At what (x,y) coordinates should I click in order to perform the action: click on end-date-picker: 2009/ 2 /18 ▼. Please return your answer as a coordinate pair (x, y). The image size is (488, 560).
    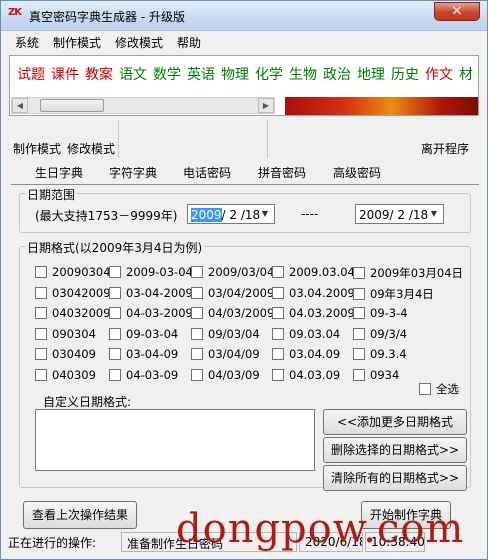
    Looking at the image, I should click on (399, 214).